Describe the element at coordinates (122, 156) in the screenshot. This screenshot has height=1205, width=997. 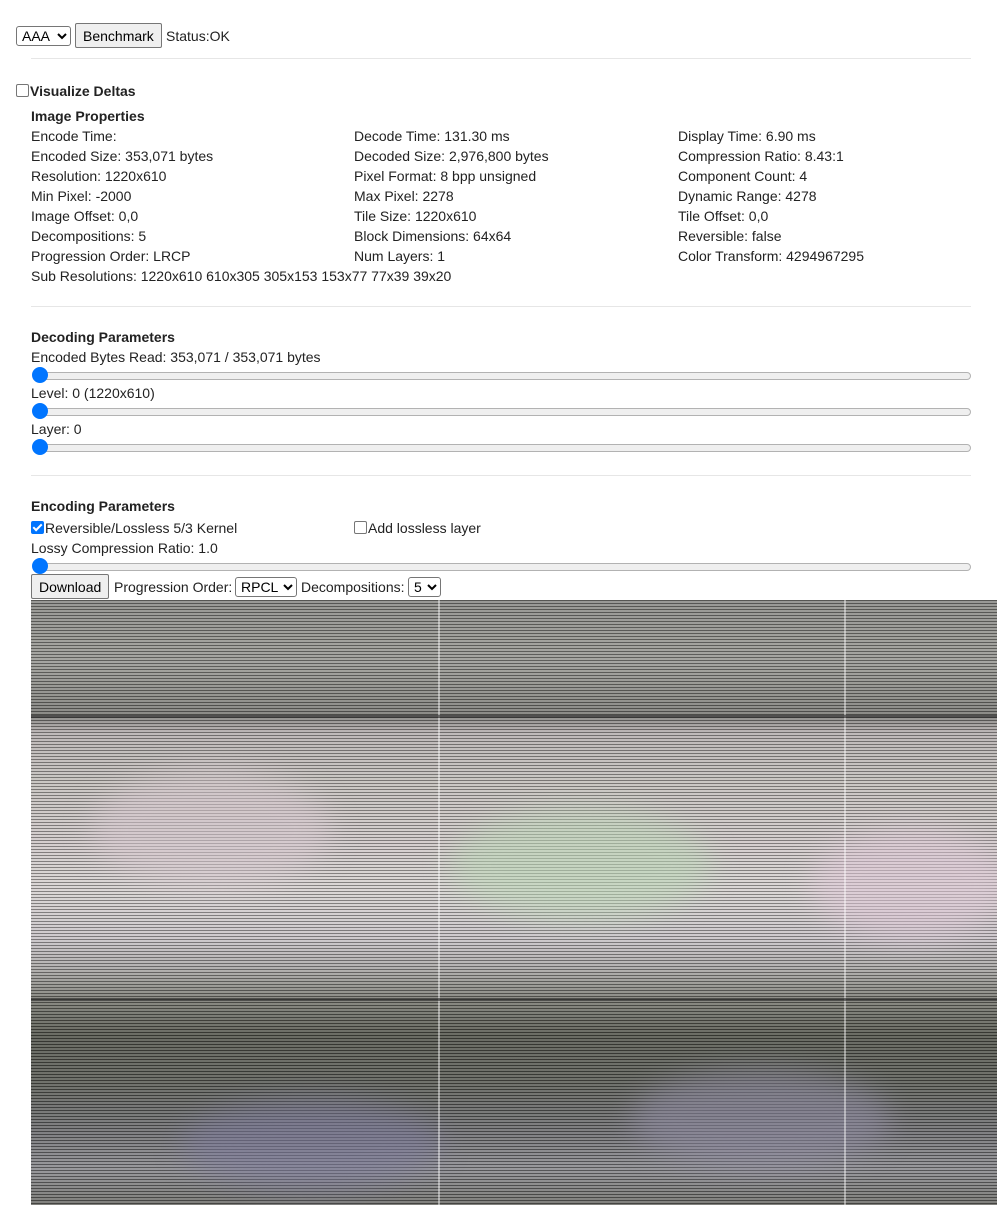
I see `property-encoded-size: Encoded Size: 353,071 bytes` at that location.